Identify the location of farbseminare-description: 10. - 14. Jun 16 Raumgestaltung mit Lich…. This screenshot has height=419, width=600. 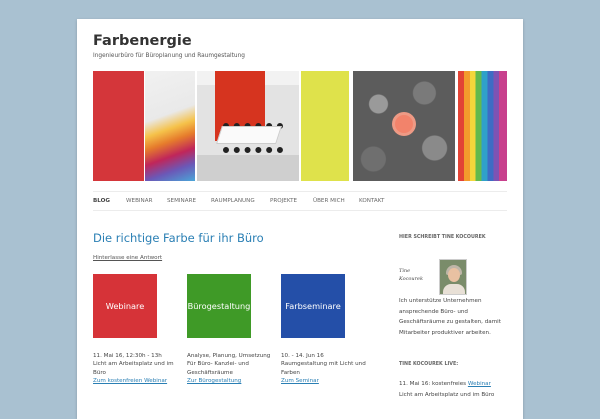
(327, 369).